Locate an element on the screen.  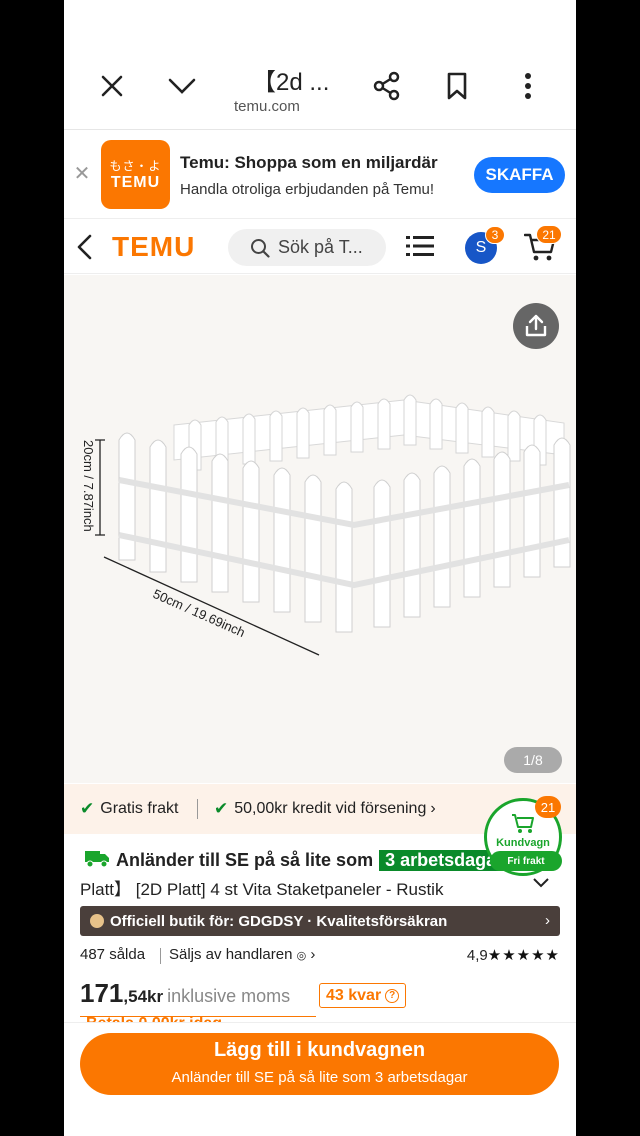
search-icon is located at coordinates (260, 248).